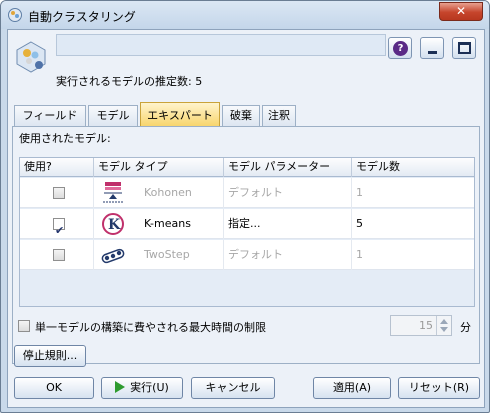  What do you see at coordinates (159, 167) in the screenshot?
I see `column-header-model-type: モデル タイプ` at bounding box center [159, 167].